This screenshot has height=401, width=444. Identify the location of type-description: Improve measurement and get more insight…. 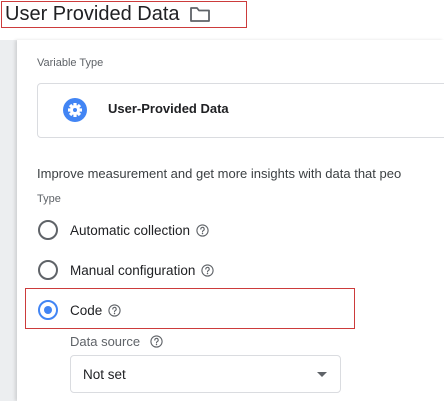
(219, 173).